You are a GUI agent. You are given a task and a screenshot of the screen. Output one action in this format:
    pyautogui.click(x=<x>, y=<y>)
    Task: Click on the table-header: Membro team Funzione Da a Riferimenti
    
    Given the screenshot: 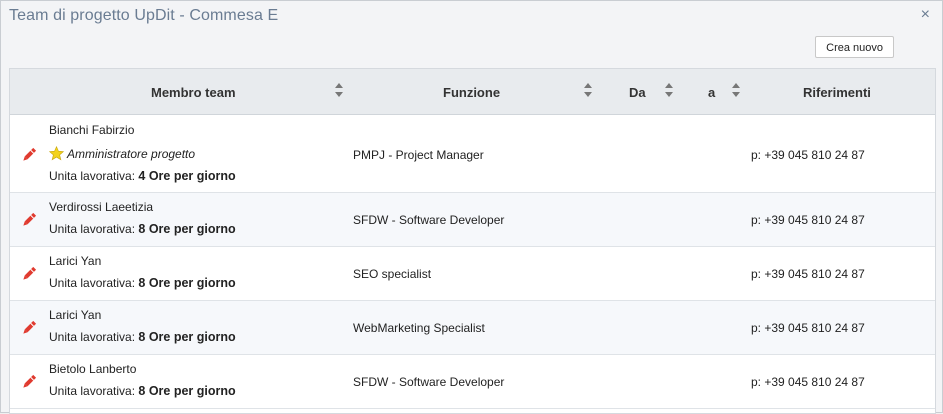 What is the action you would take?
    pyautogui.click(x=472, y=92)
    